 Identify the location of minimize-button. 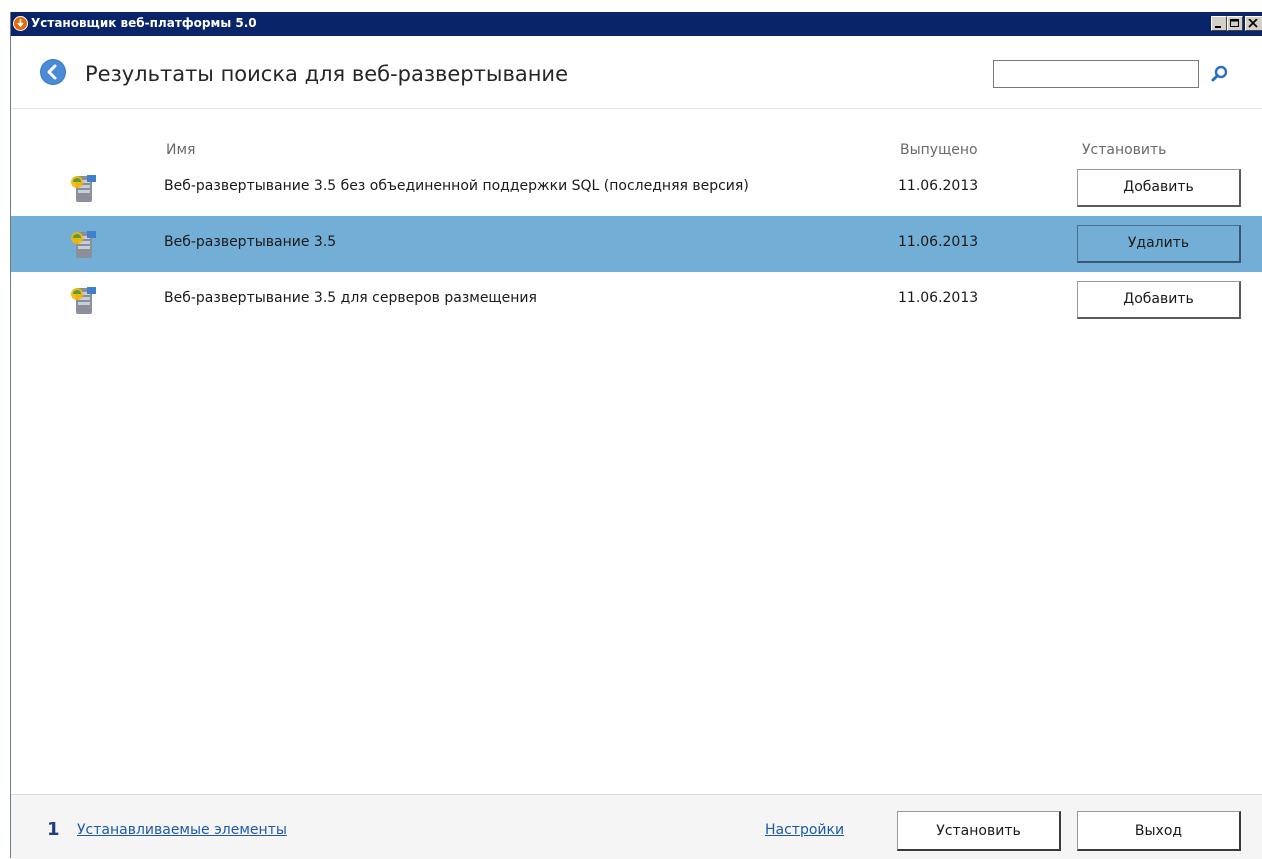
(1219, 23).